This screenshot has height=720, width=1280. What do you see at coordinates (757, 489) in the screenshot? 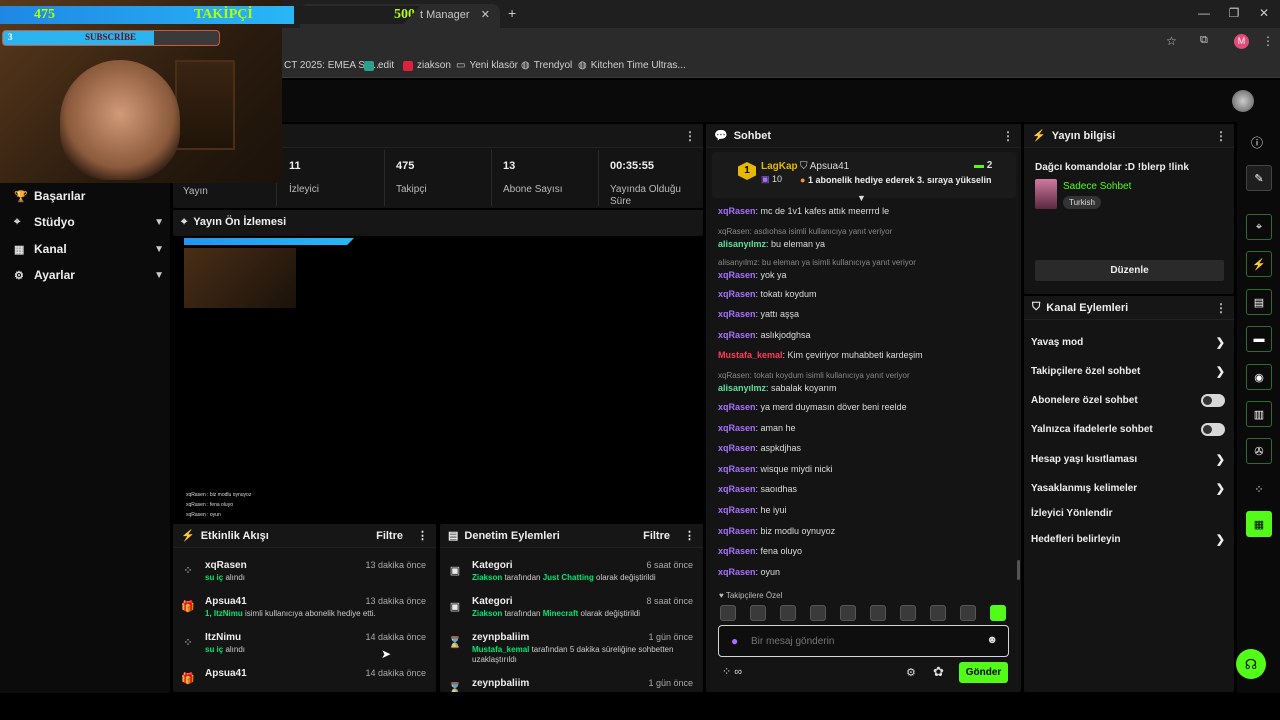
I see `chat-message: xqRasen: saoıdhas` at bounding box center [757, 489].